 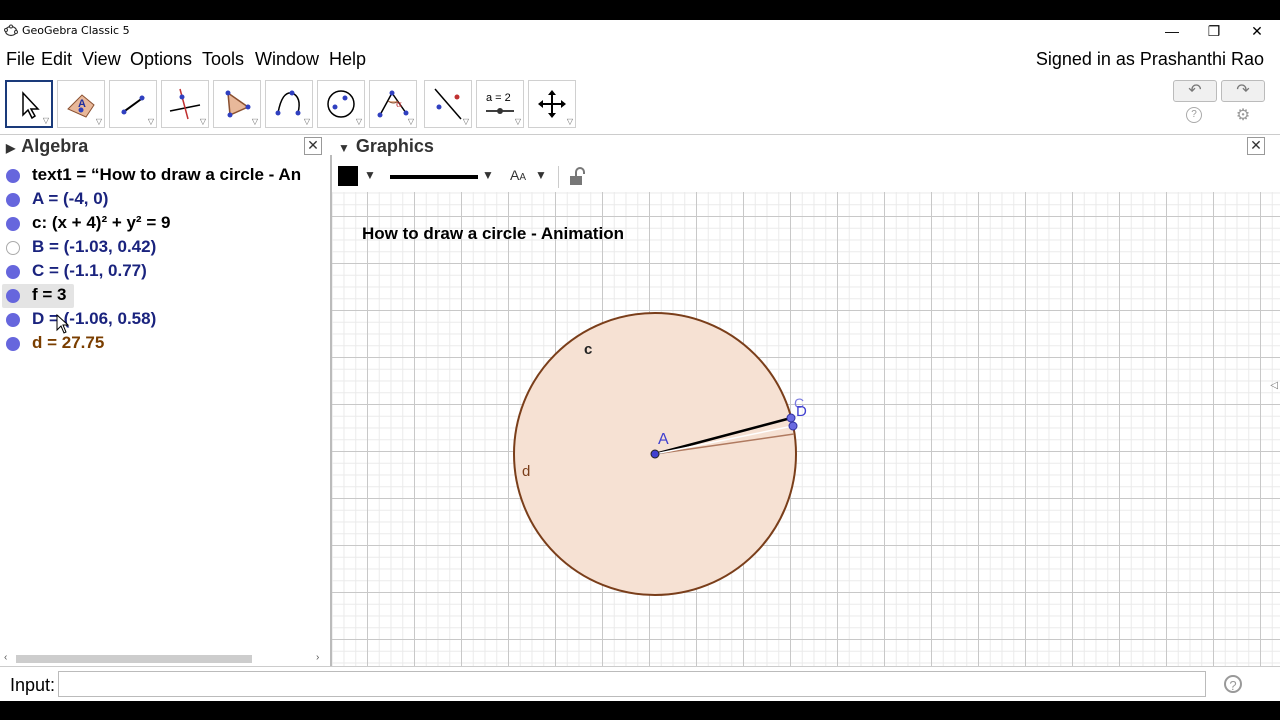 I want to click on minimize-button: —, so click(x=1172, y=31).